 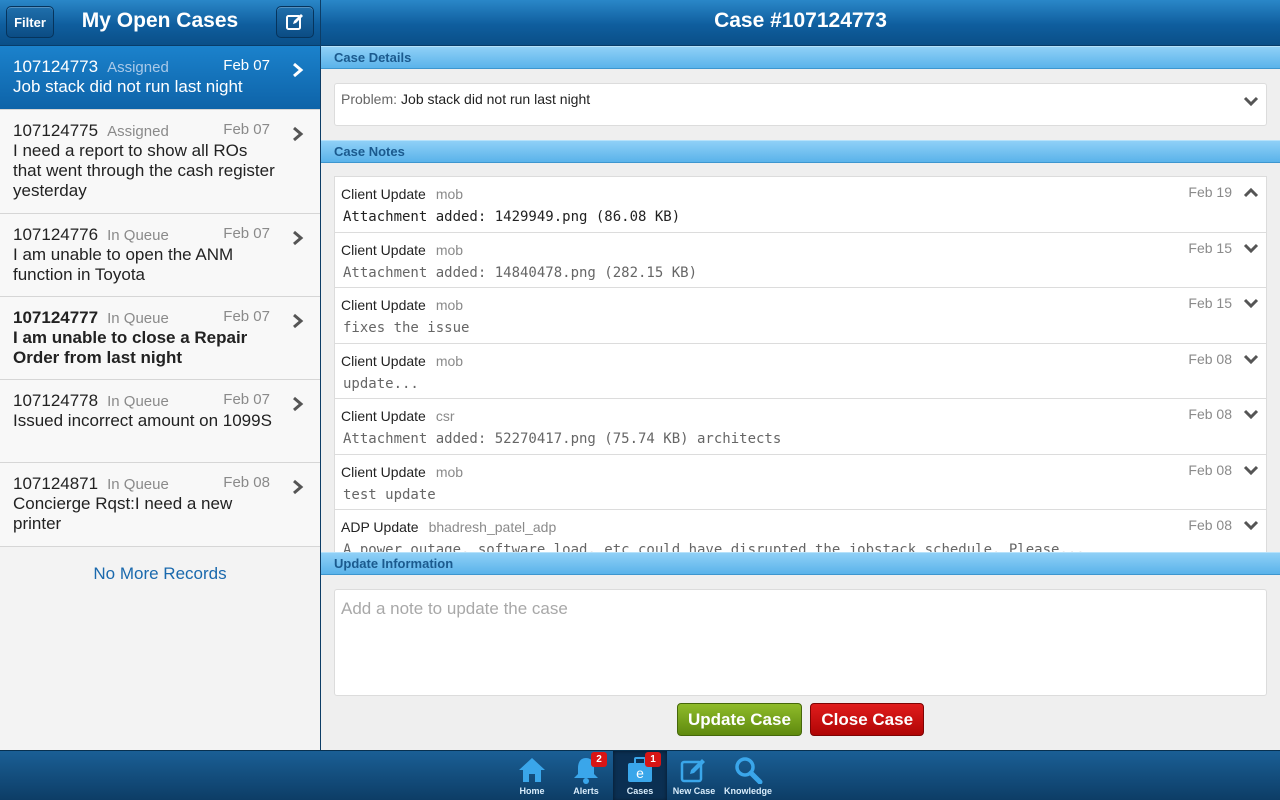 What do you see at coordinates (128, 86) in the screenshot?
I see `case-description: Job stack did not run last night` at bounding box center [128, 86].